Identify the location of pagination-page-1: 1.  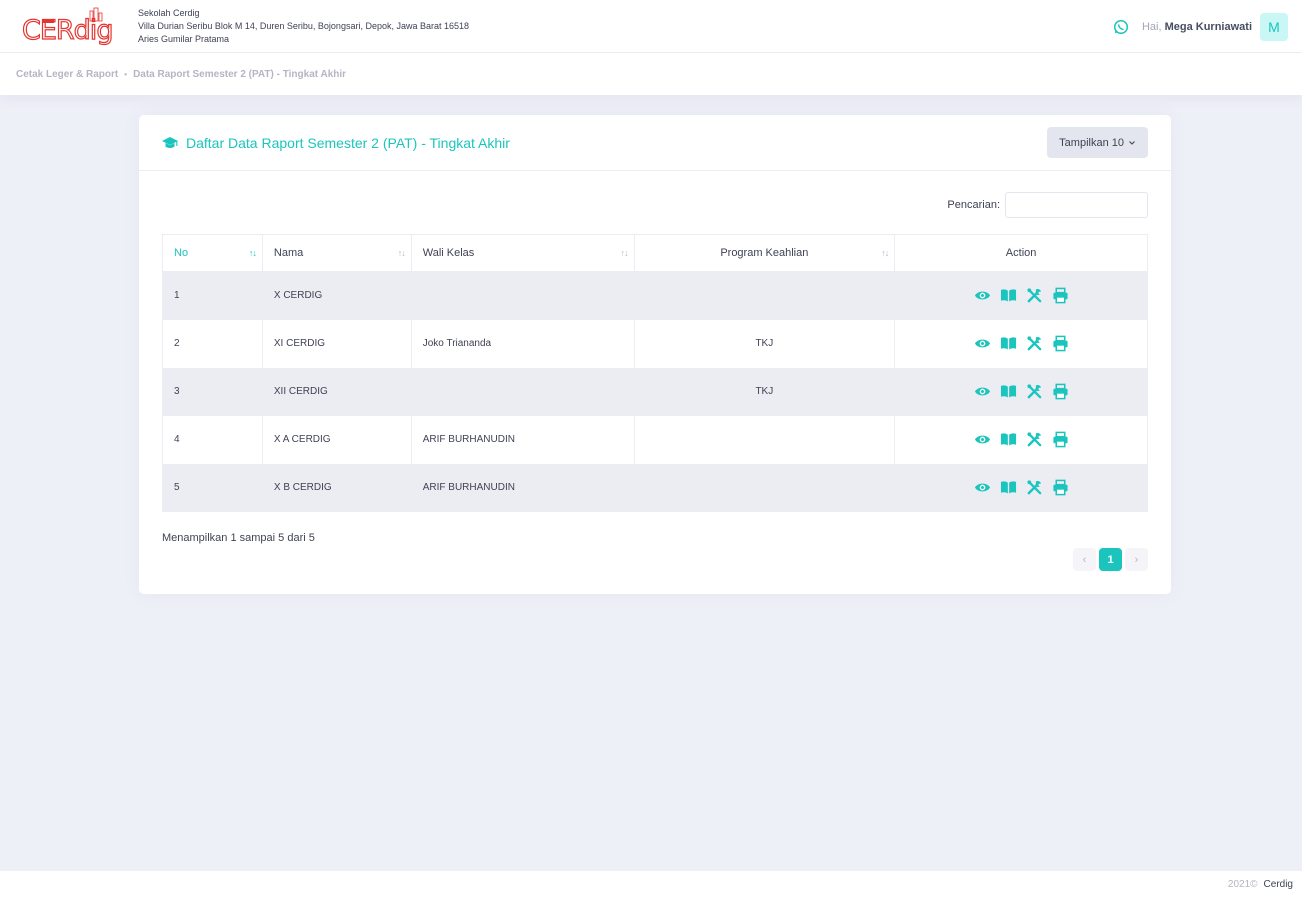
(1110, 559).